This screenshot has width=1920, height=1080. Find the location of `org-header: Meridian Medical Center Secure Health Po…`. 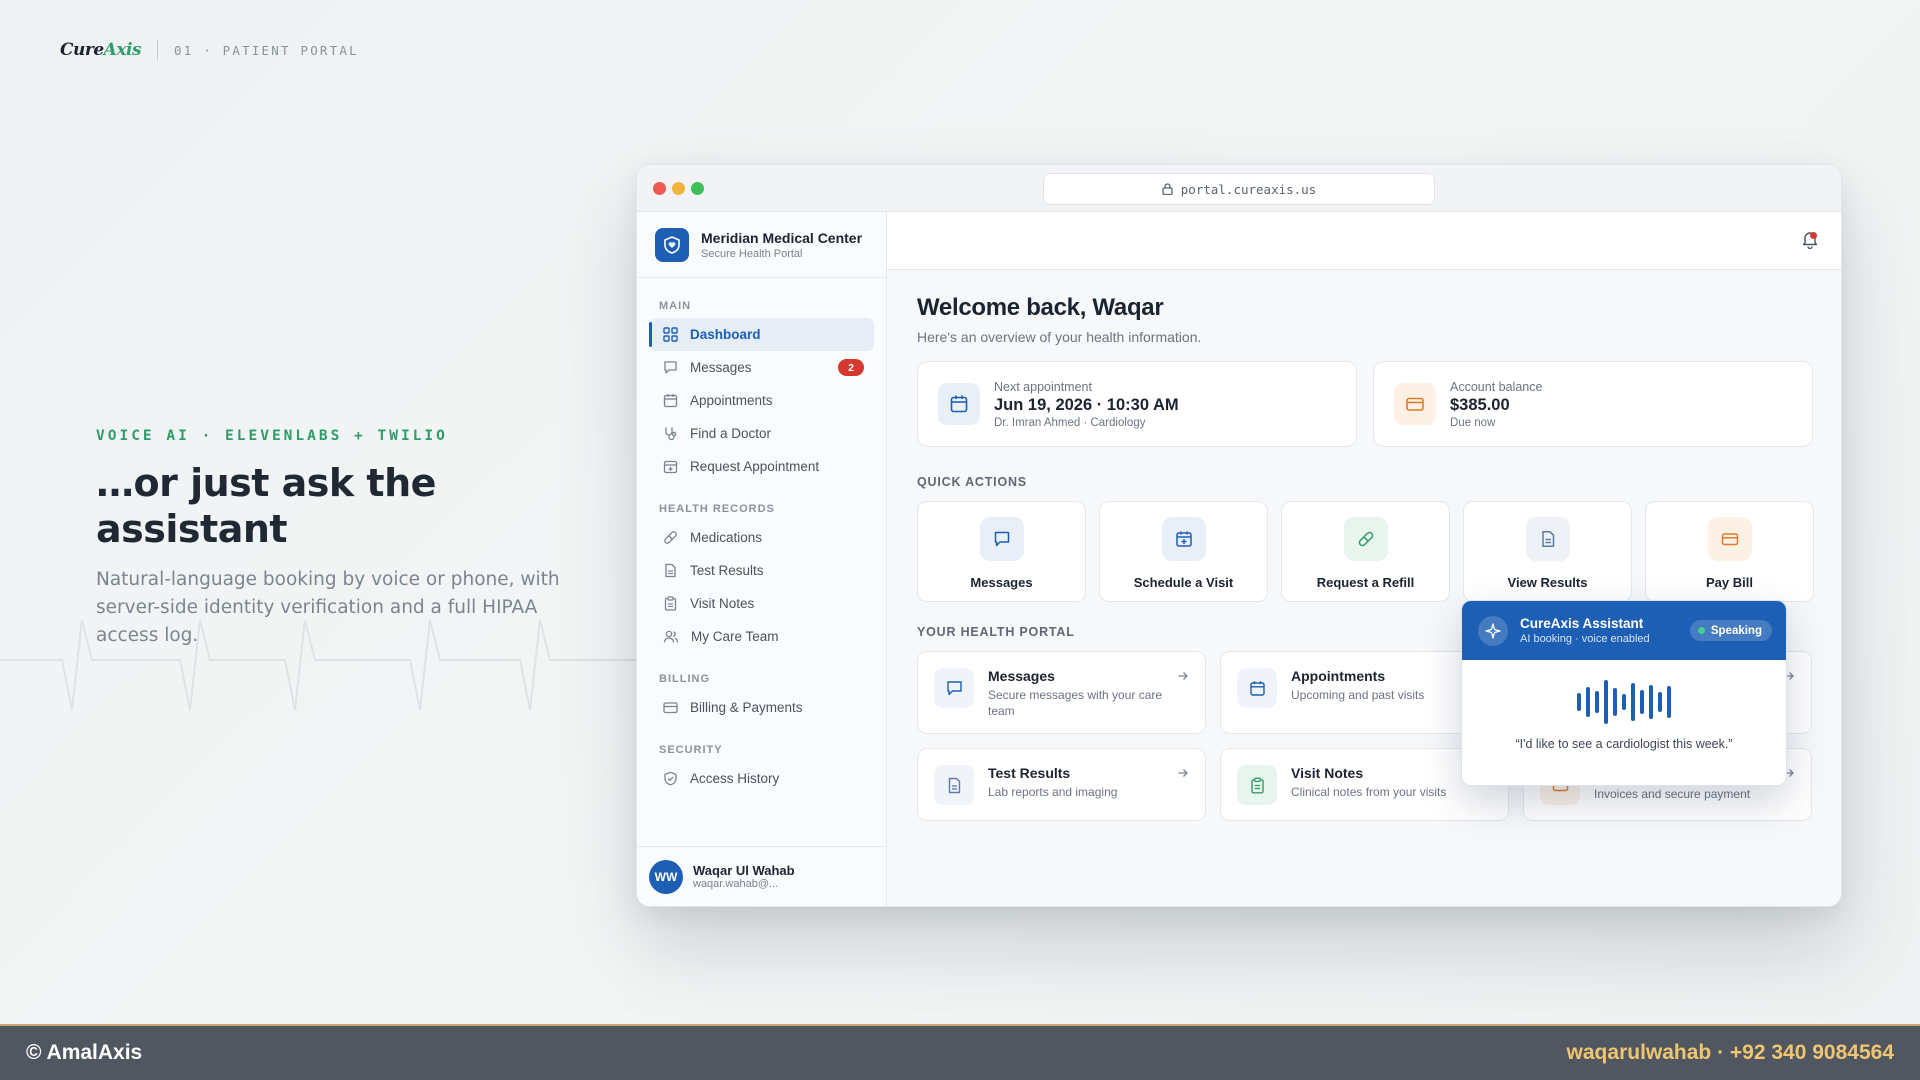

org-header: Meridian Medical Center Secure Health Po… is located at coordinates (761, 245).